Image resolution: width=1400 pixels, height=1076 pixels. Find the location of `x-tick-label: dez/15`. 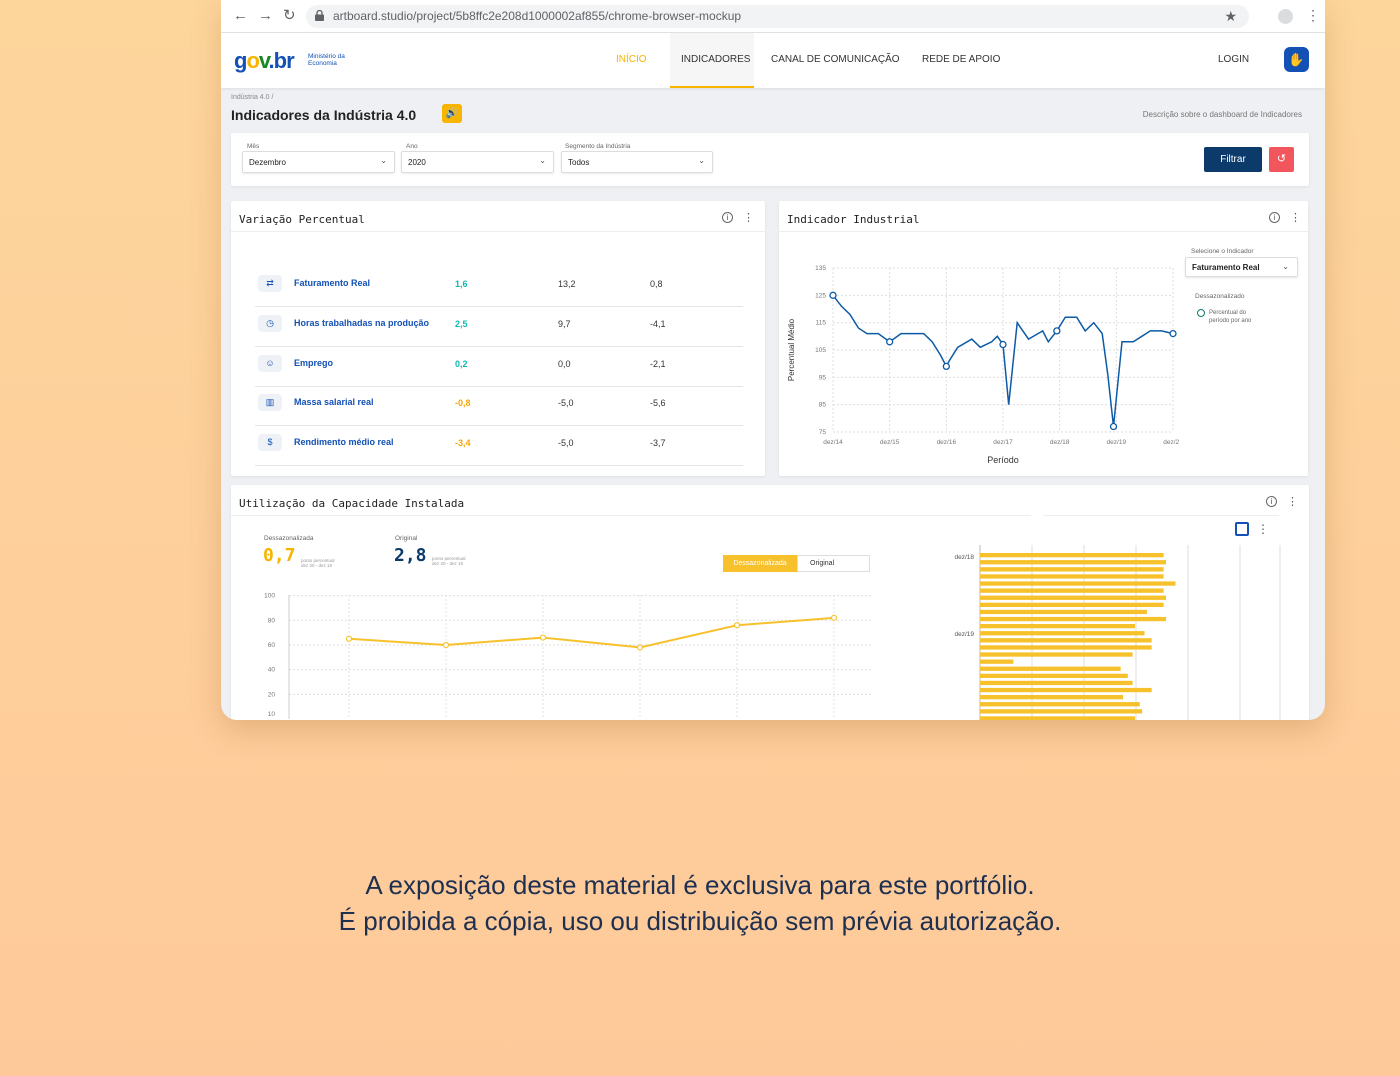

x-tick-label: dez/15 is located at coordinates (890, 442).